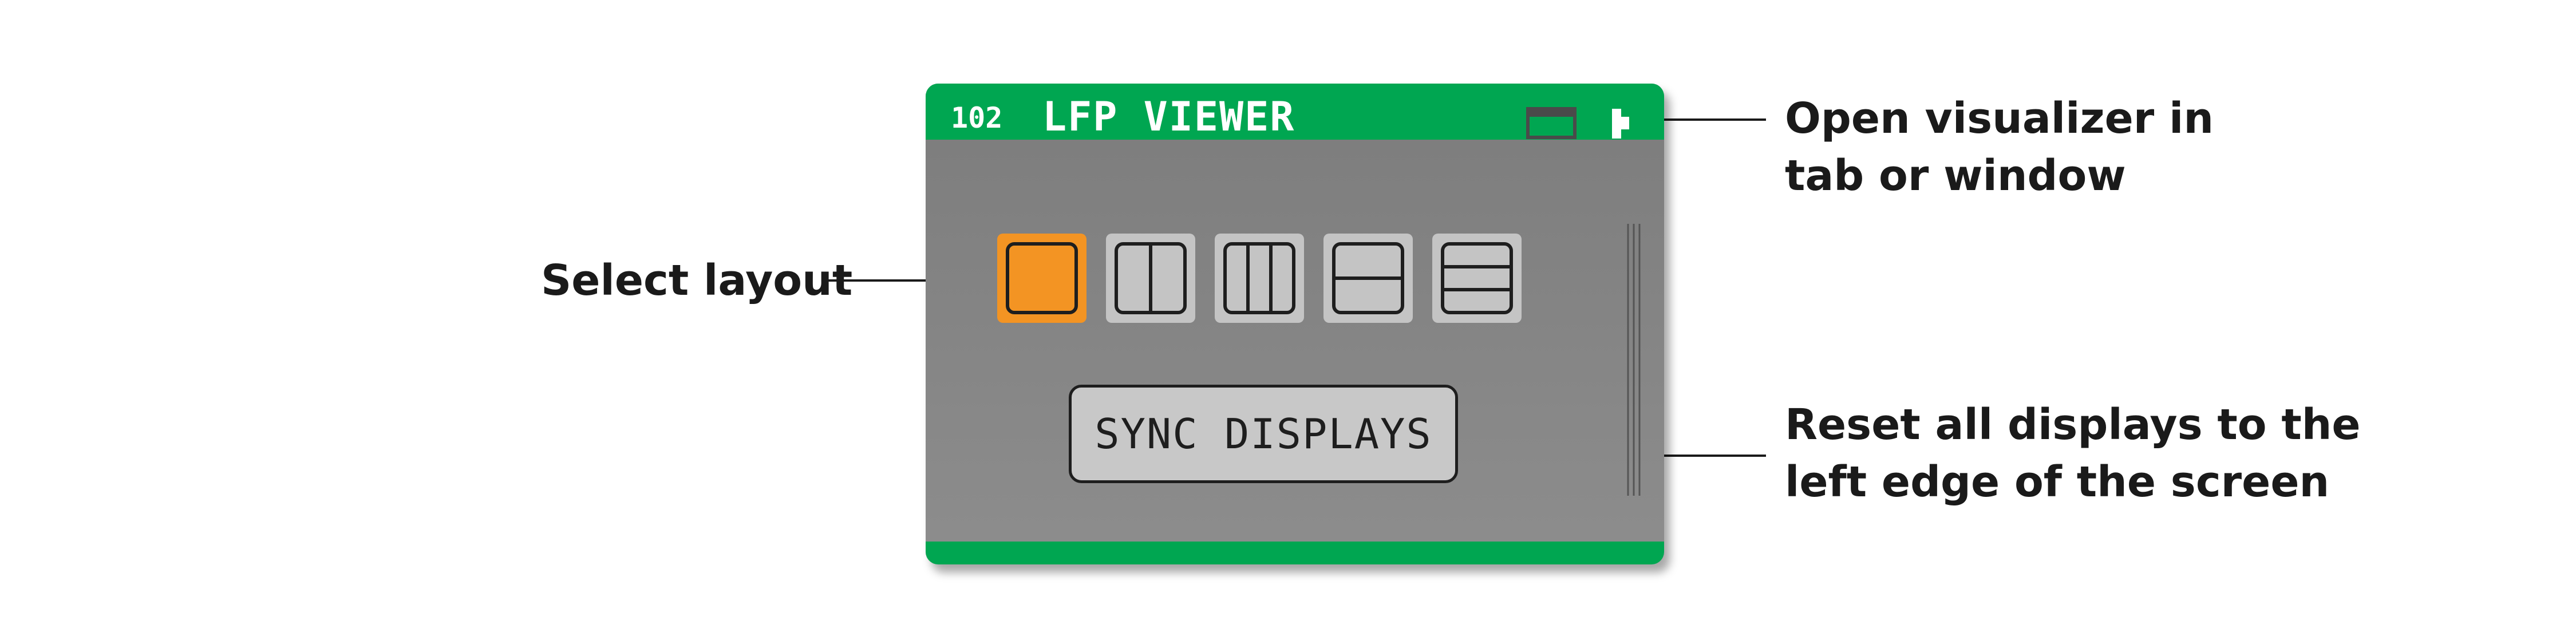 Image resolution: width=2576 pixels, height=644 pixels. What do you see at coordinates (1295, 553) in the screenshot?
I see `panel-footer` at bounding box center [1295, 553].